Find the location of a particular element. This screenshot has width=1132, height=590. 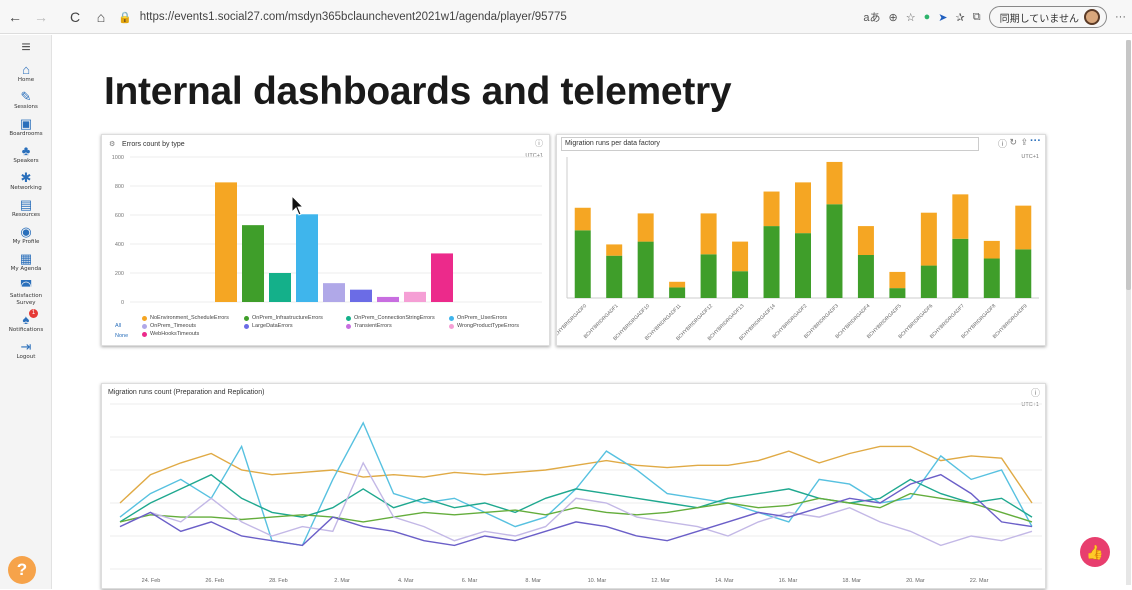

menu-icon: ≡ is located at coordinates (26, 48).